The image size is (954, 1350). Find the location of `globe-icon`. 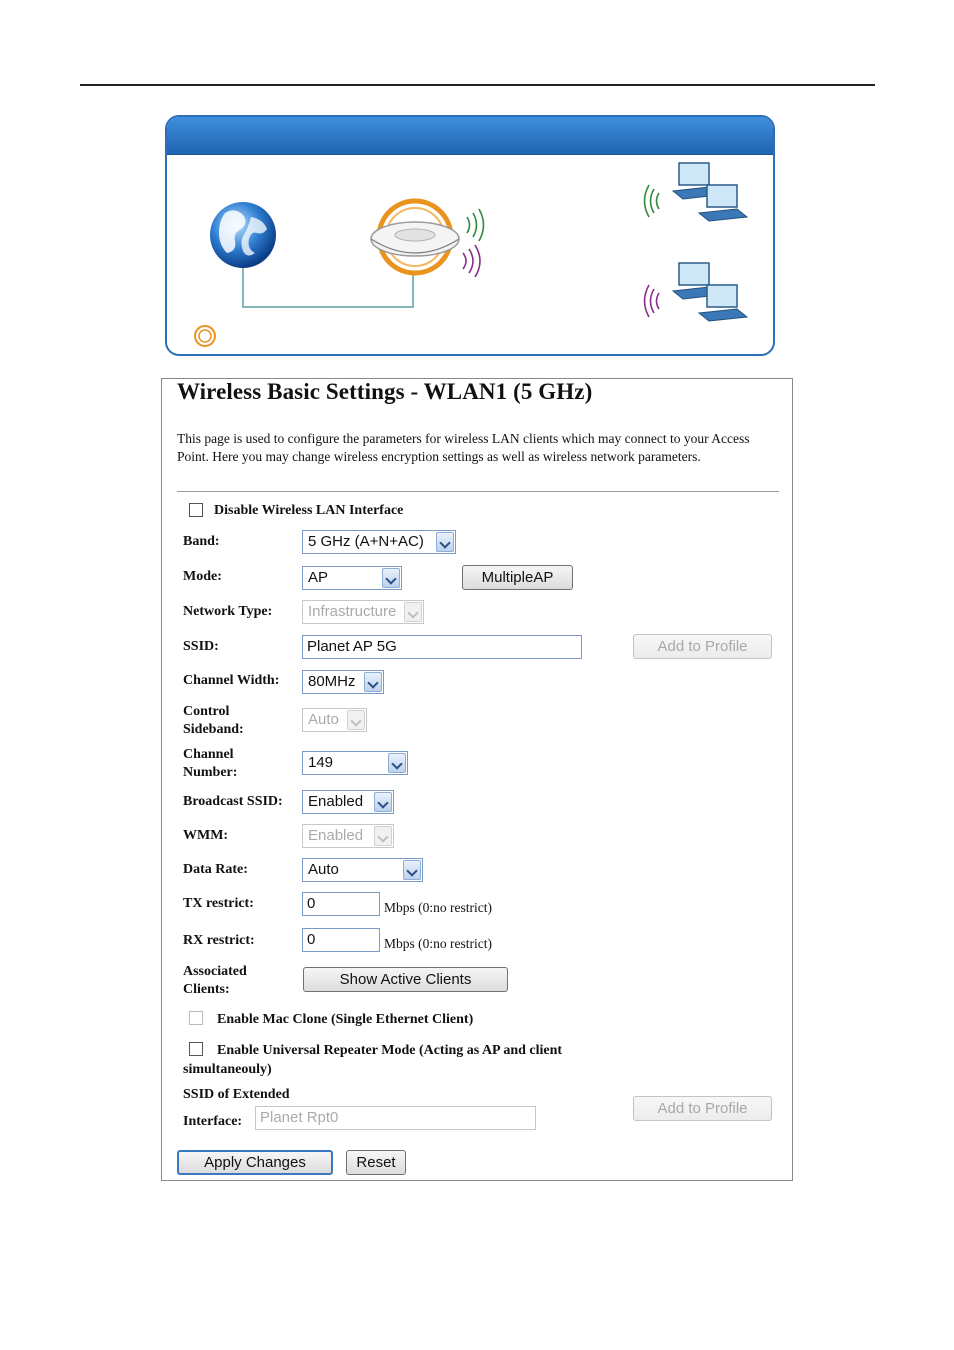

globe-icon is located at coordinates (243, 235).